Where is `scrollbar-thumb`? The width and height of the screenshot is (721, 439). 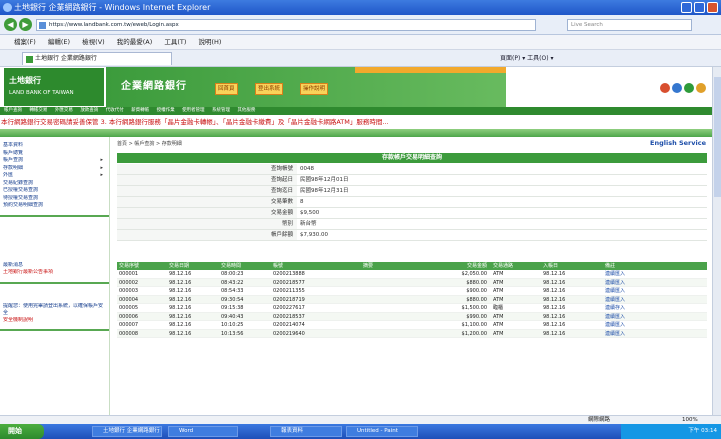 scrollbar-thumb is located at coordinates (717, 137).